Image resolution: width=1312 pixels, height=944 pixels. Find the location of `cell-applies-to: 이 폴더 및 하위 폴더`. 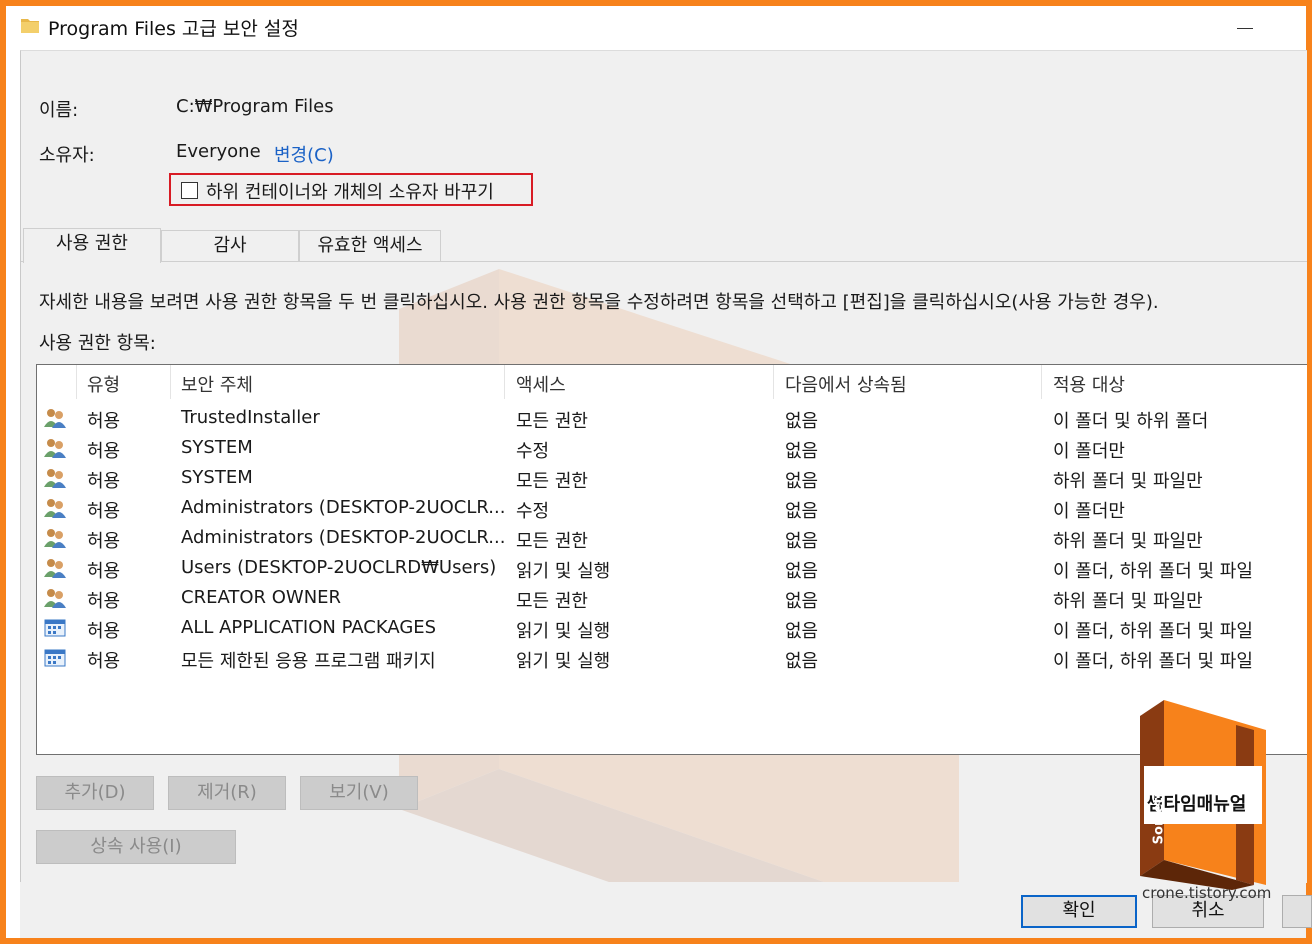

cell-applies-to: 이 폴더 및 하위 폴더 is located at coordinates (1131, 421).